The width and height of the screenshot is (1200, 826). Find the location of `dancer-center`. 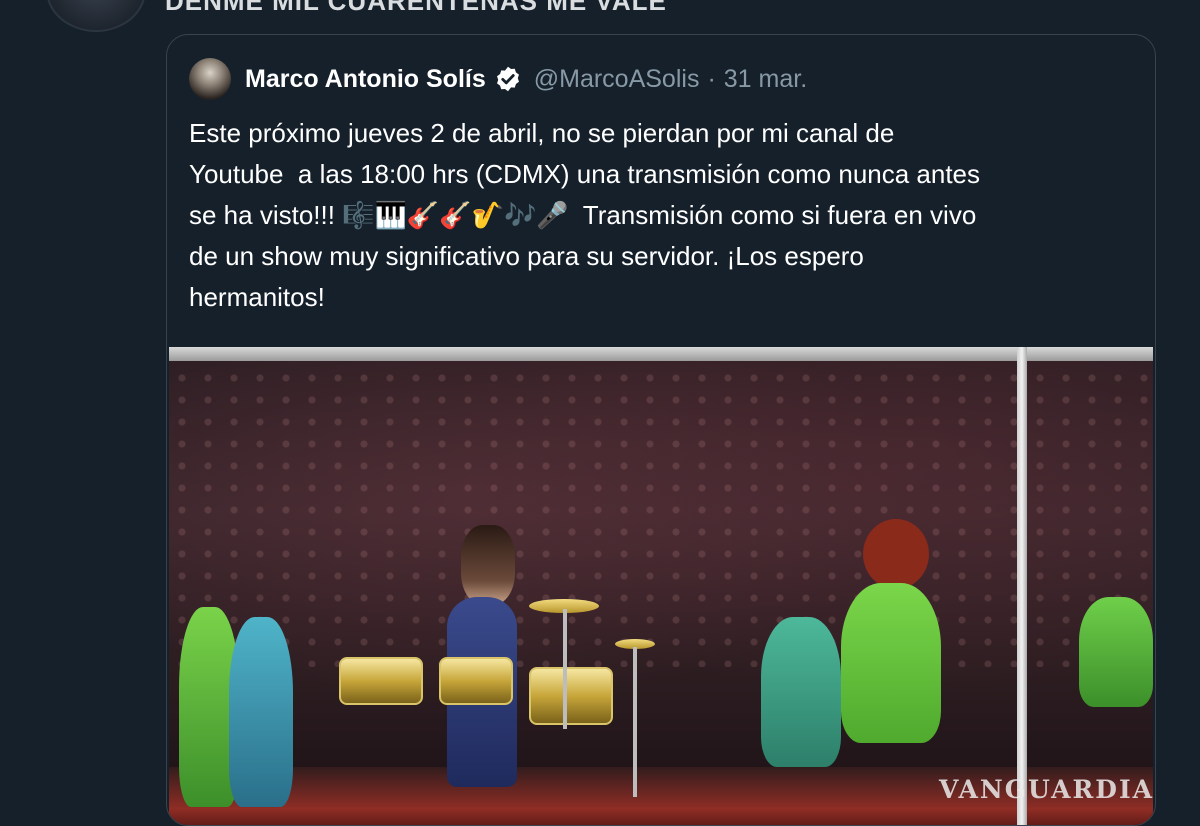

dancer-center is located at coordinates (891, 663).